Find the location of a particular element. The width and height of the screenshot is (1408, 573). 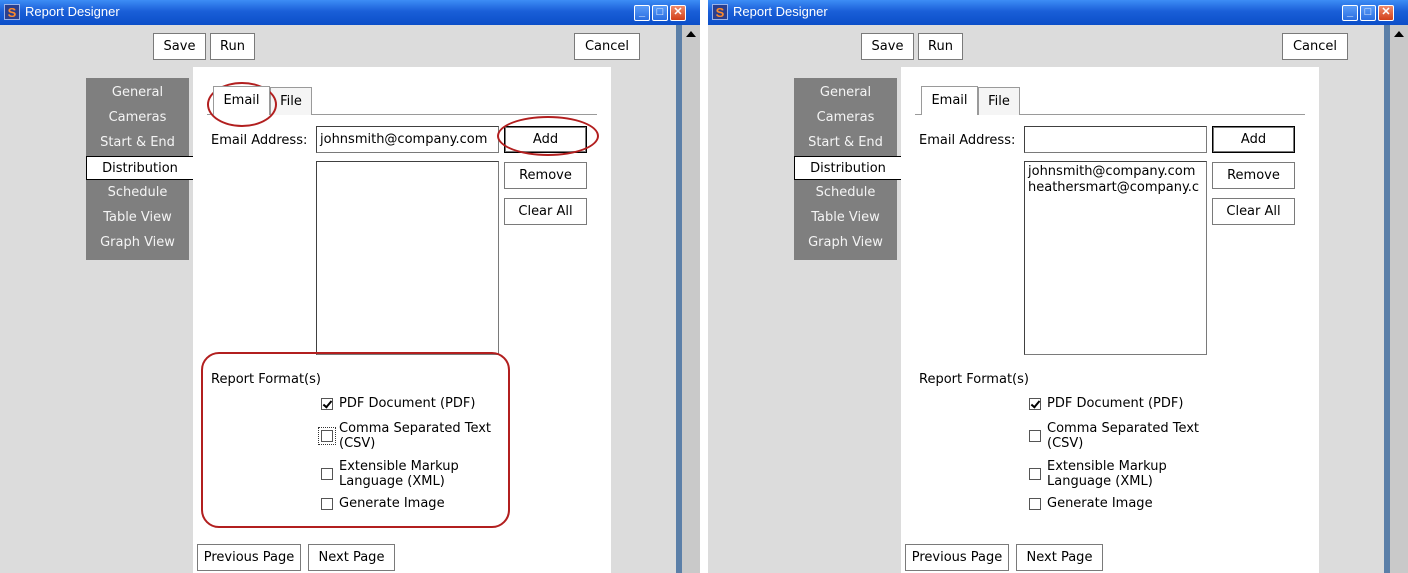

list-item: heathersmart@company.c is located at coordinates (1115, 188).